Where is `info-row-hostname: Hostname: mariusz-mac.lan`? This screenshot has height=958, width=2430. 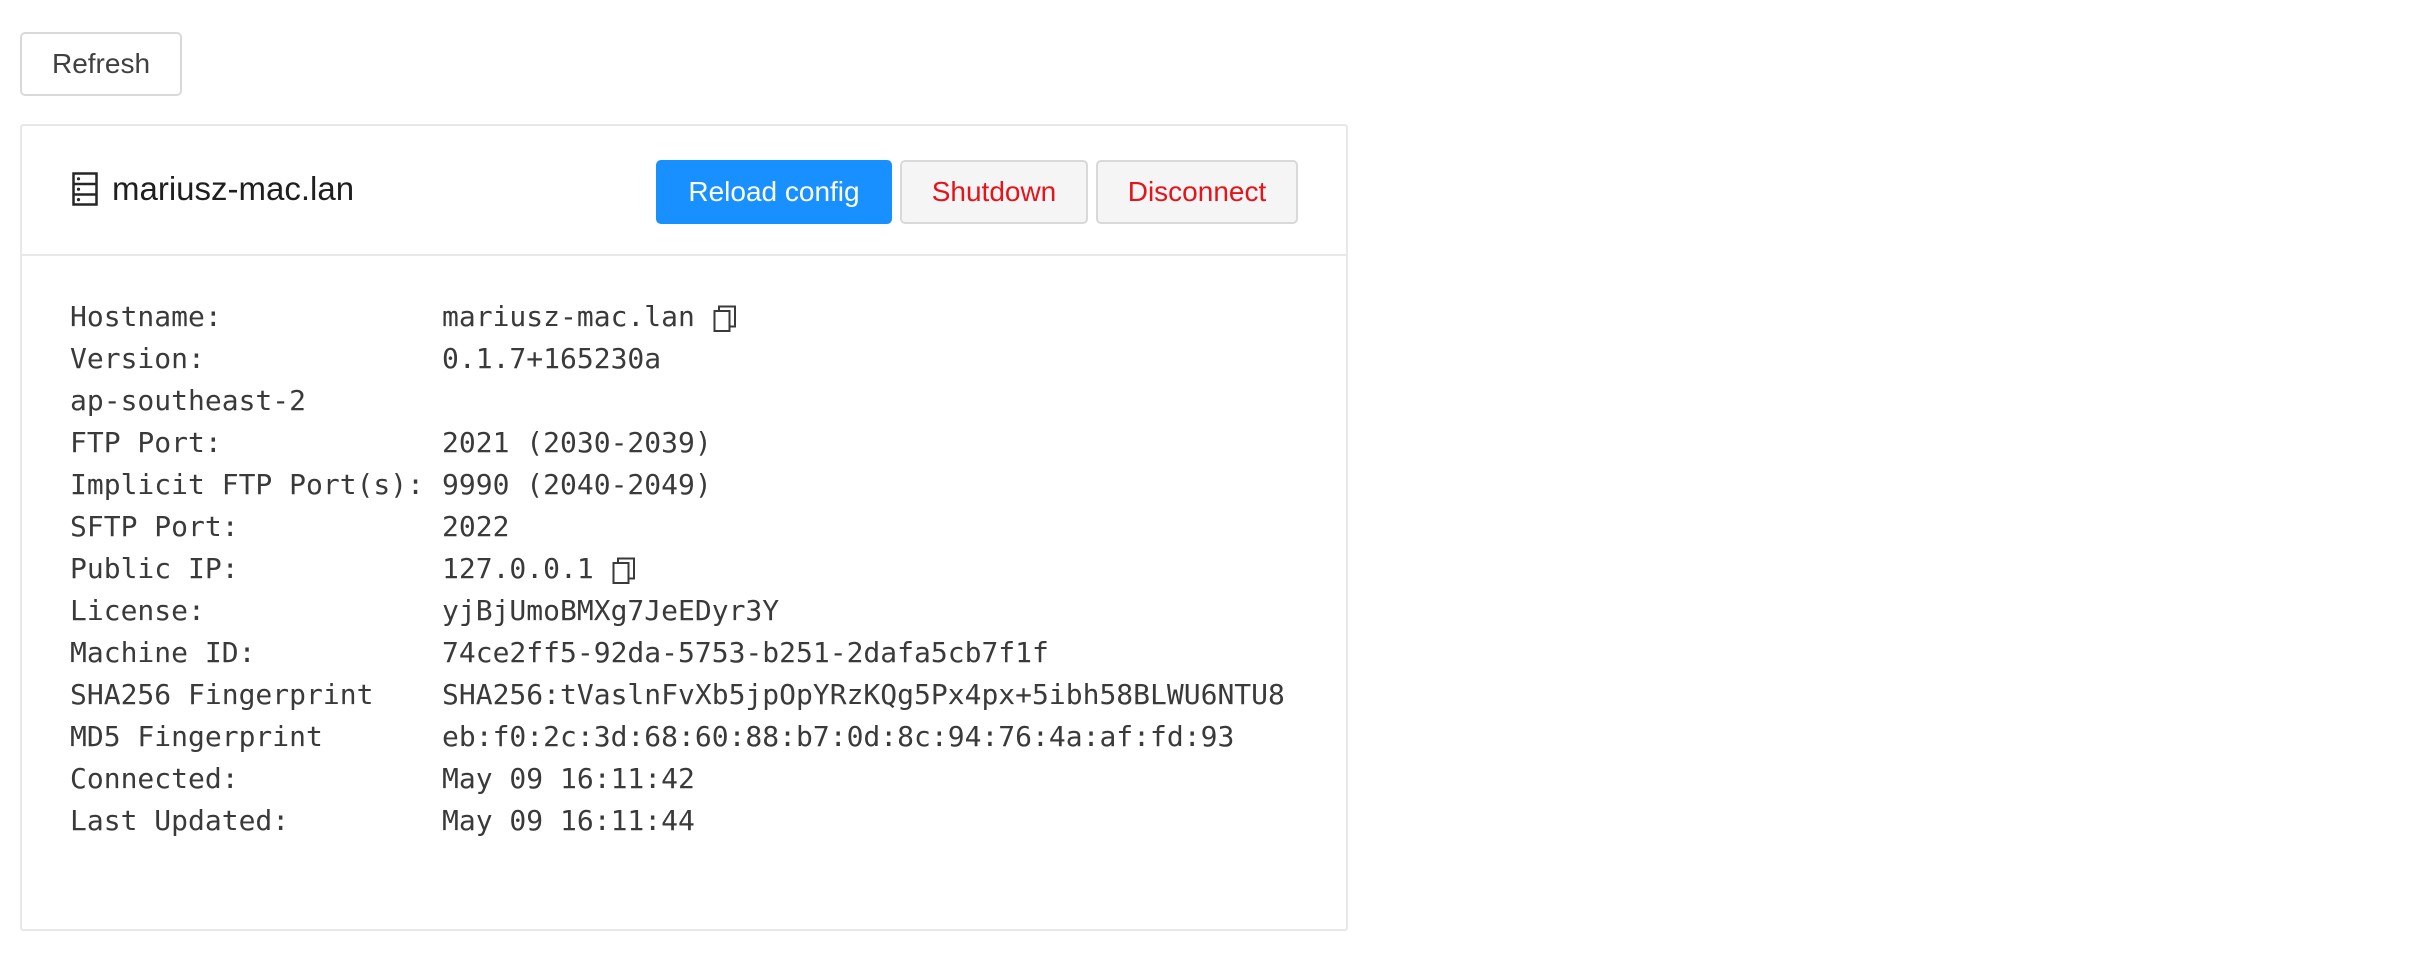 info-row-hostname: Hostname: mariusz-mac.lan is located at coordinates (677, 317).